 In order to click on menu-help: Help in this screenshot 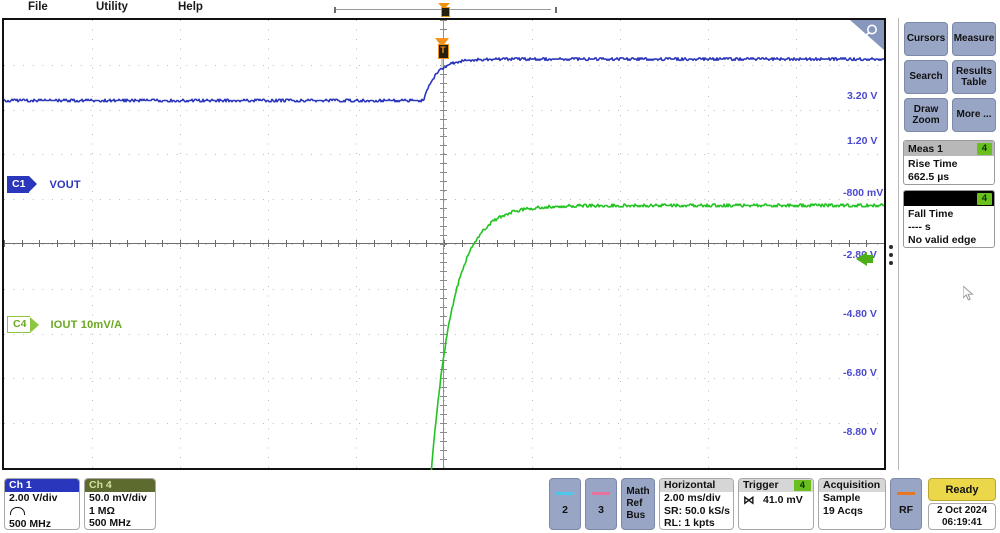, I will do `click(190, 7)`.